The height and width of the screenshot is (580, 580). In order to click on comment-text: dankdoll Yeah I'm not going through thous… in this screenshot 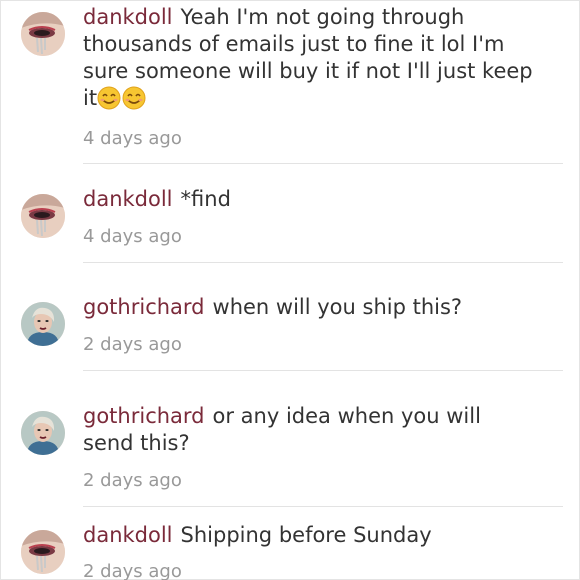, I will do `click(308, 58)`.